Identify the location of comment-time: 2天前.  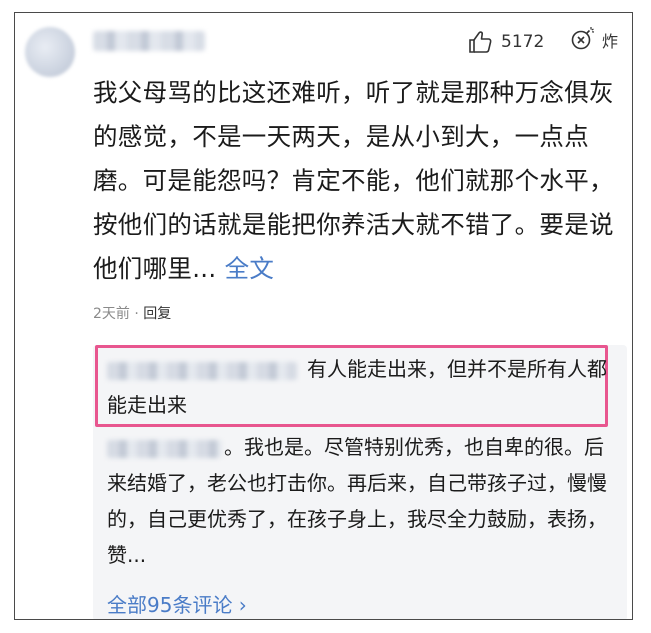
(111, 314).